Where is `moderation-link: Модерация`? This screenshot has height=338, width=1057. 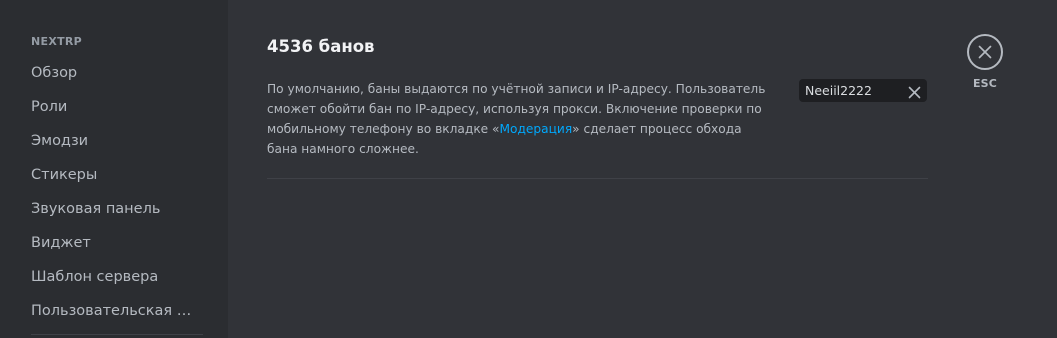
moderation-link: Модерация is located at coordinates (536, 129).